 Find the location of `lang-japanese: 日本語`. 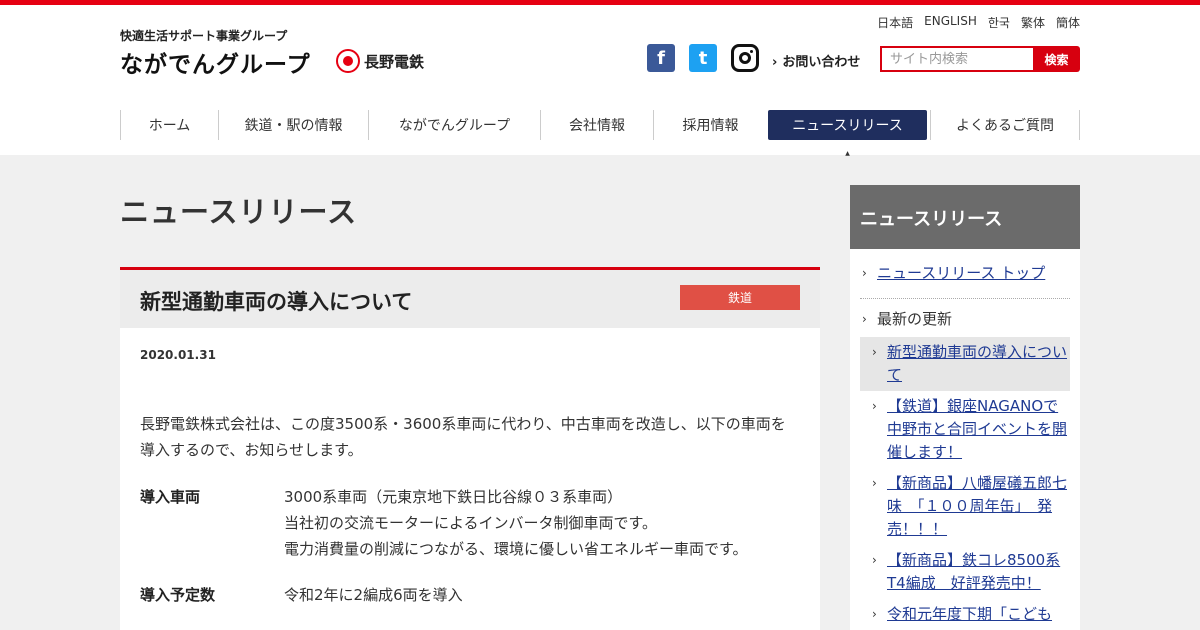

lang-japanese: 日本語 is located at coordinates (895, 22).